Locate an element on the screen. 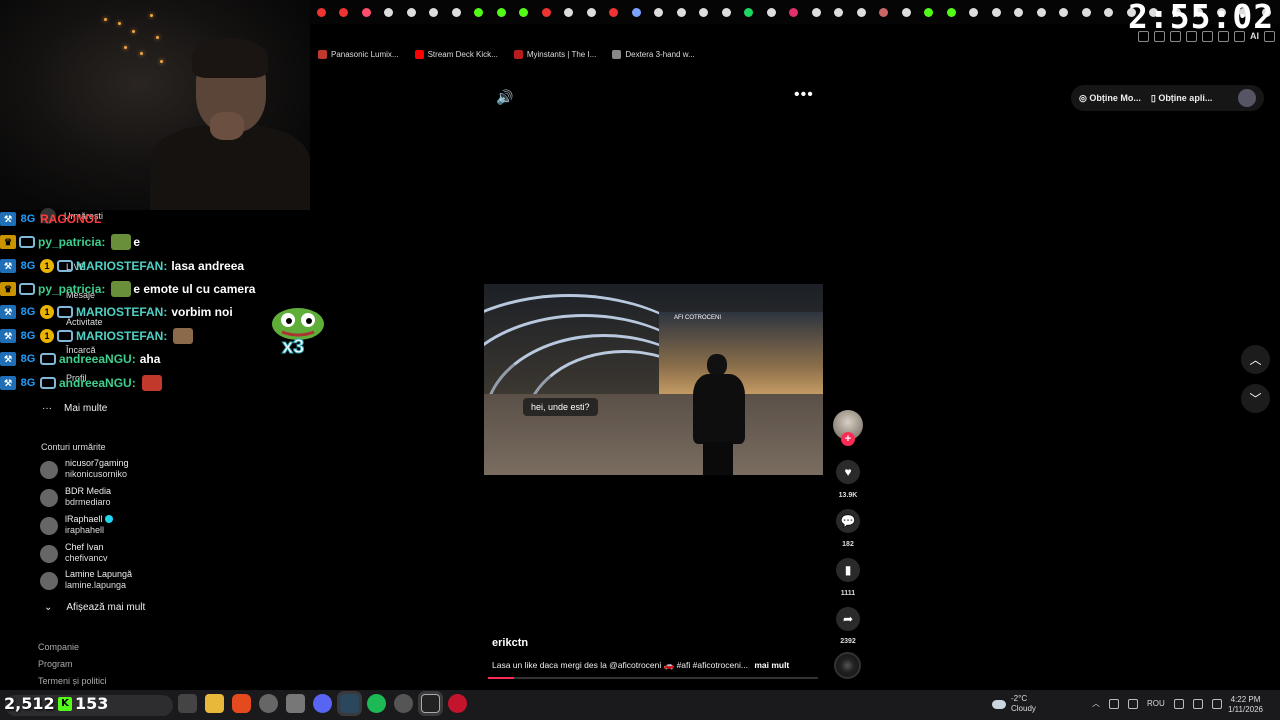  man-head is located at coordinates (717, 365).